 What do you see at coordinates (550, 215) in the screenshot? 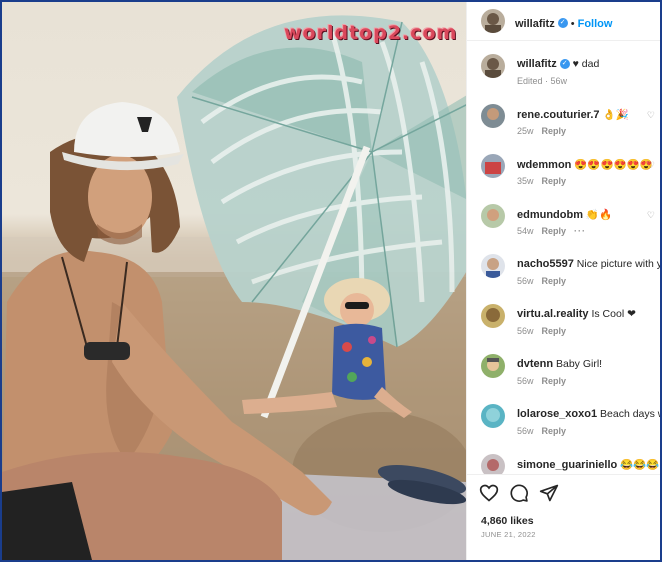
I see `commenter-username: edmundobm` at bounding box center [550, 215].